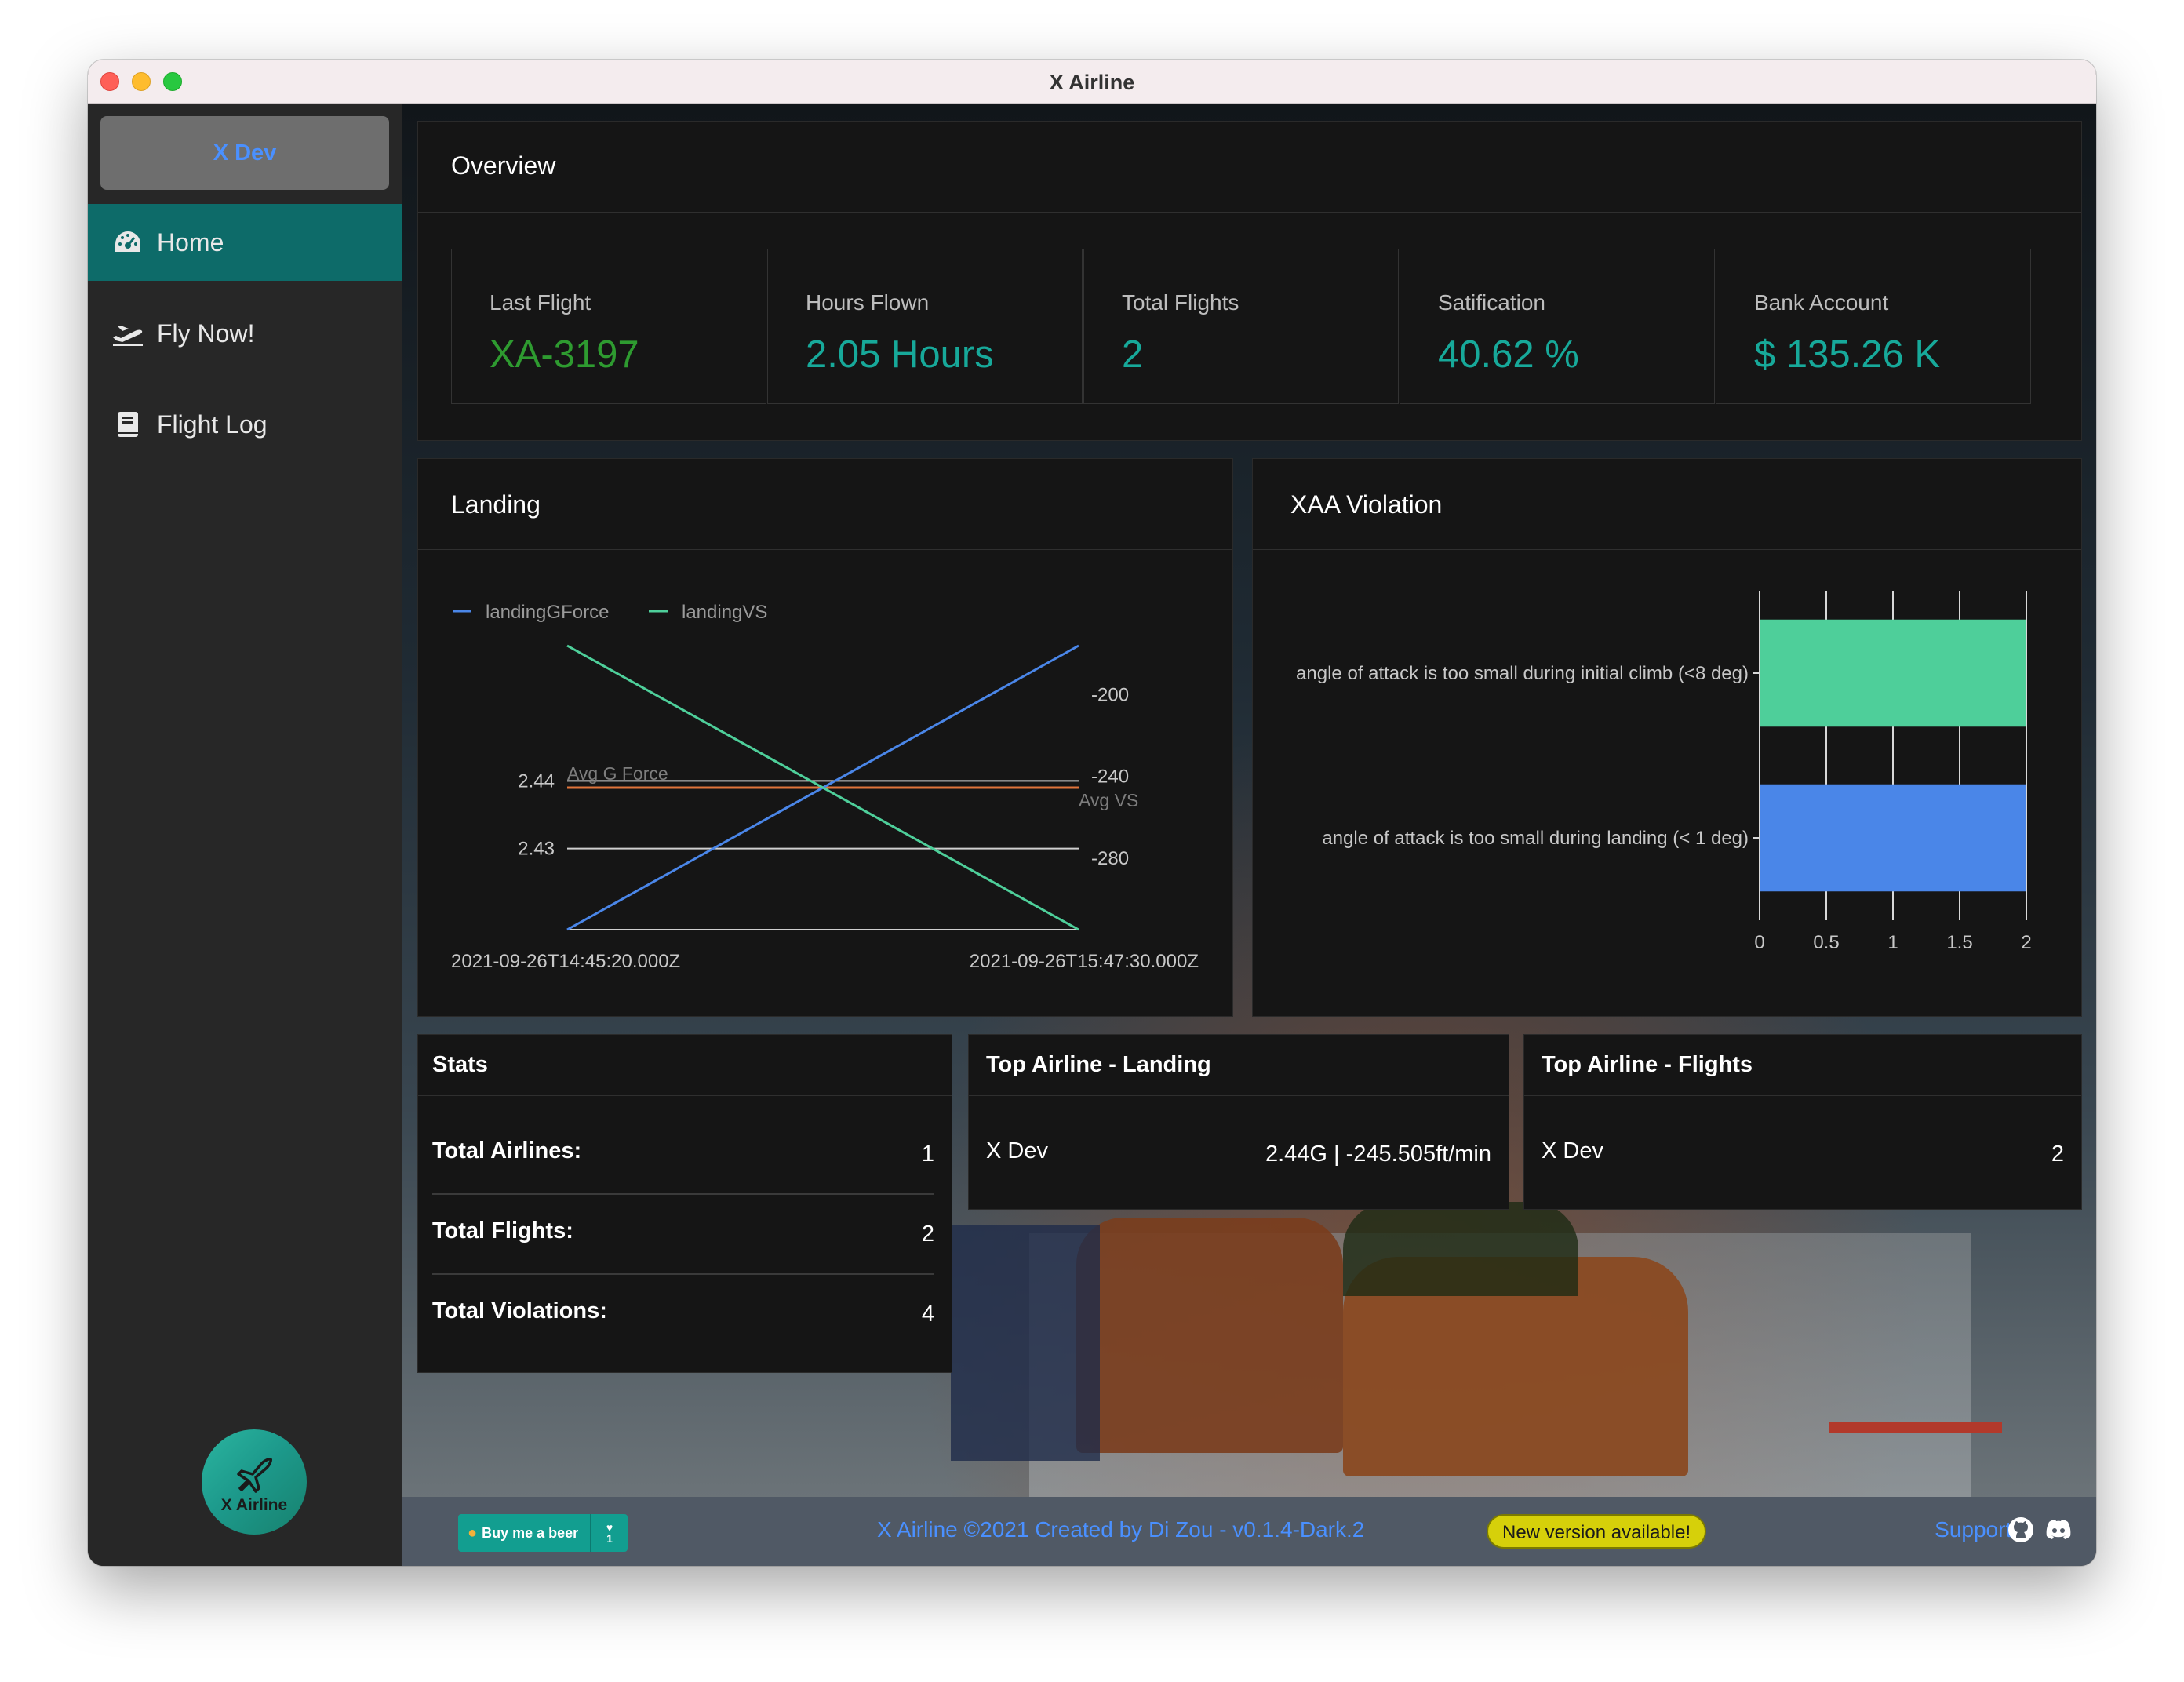 The height and width of the screenshot is (1682, 2184). I want to click on sidebar: X Dev Home Fly Now! Flight Log X Airline, so click(245, 835).